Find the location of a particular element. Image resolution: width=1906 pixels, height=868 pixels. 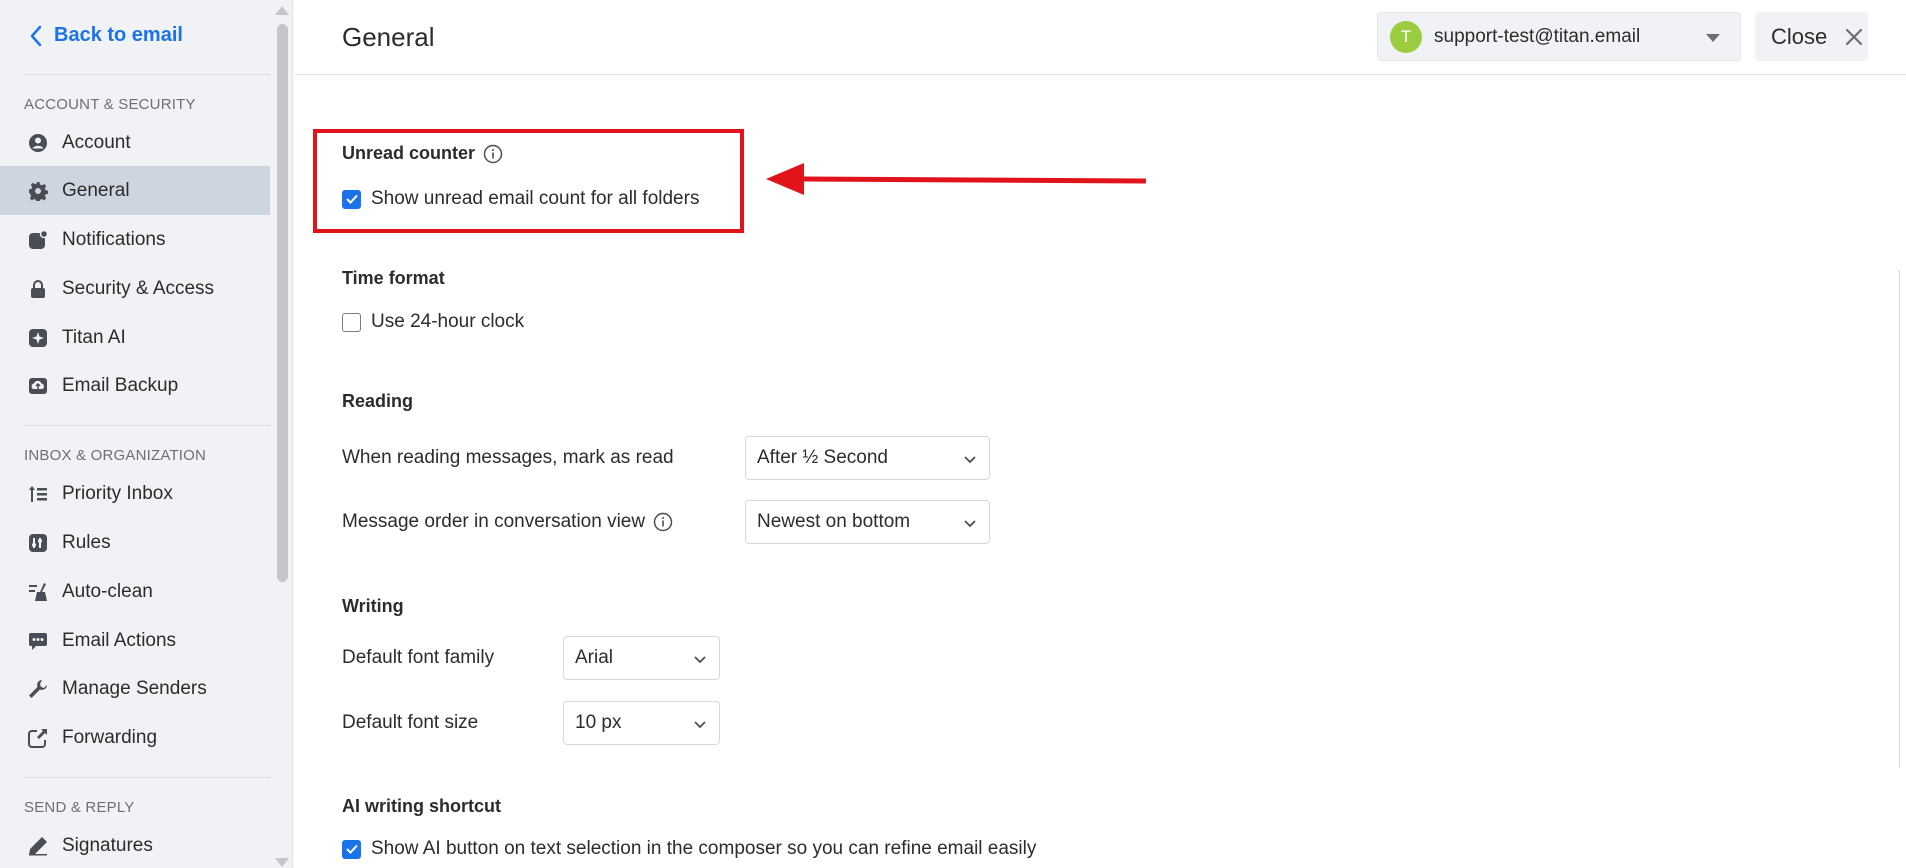

sidebar-item-auto-clean: Auto-clean is located at coordinates (135, 591).